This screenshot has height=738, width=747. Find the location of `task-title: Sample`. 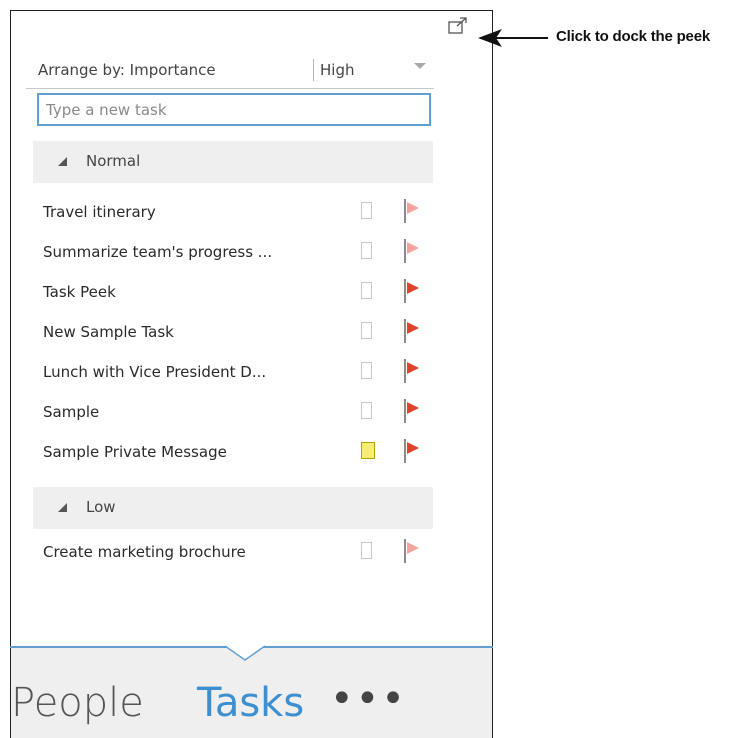

task-title: Sample is located at coordinates (71, 412).